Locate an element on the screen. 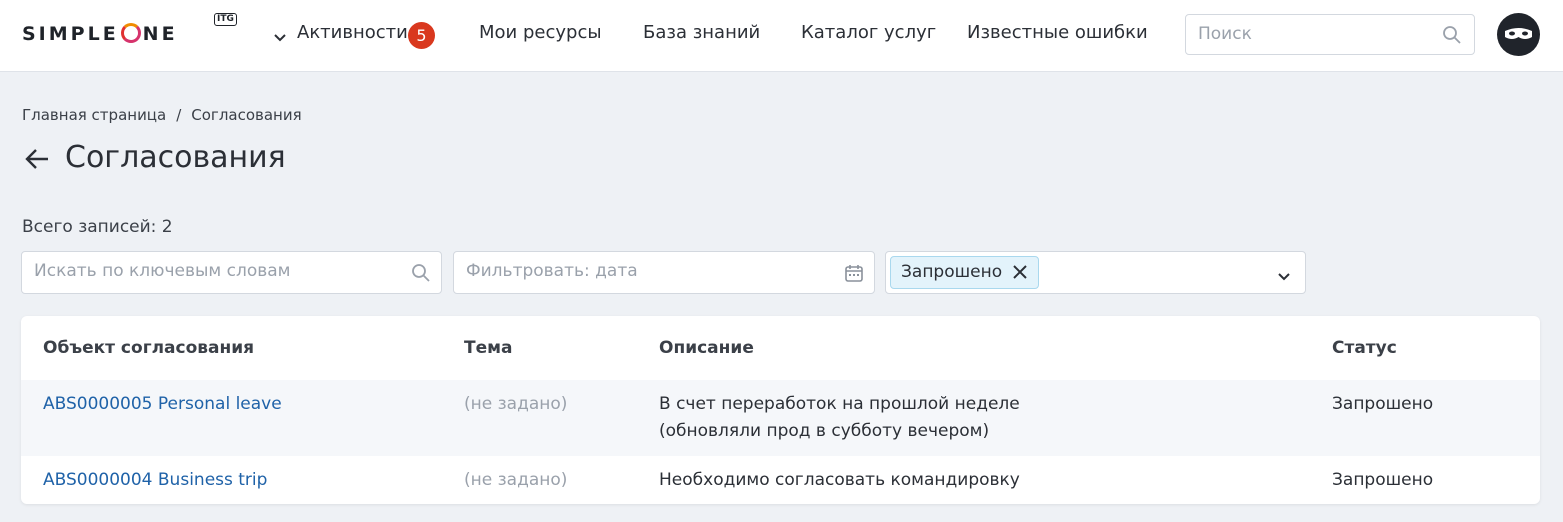  nav-service-catalog: Каталог услуг is located at coordinates (868, 32).